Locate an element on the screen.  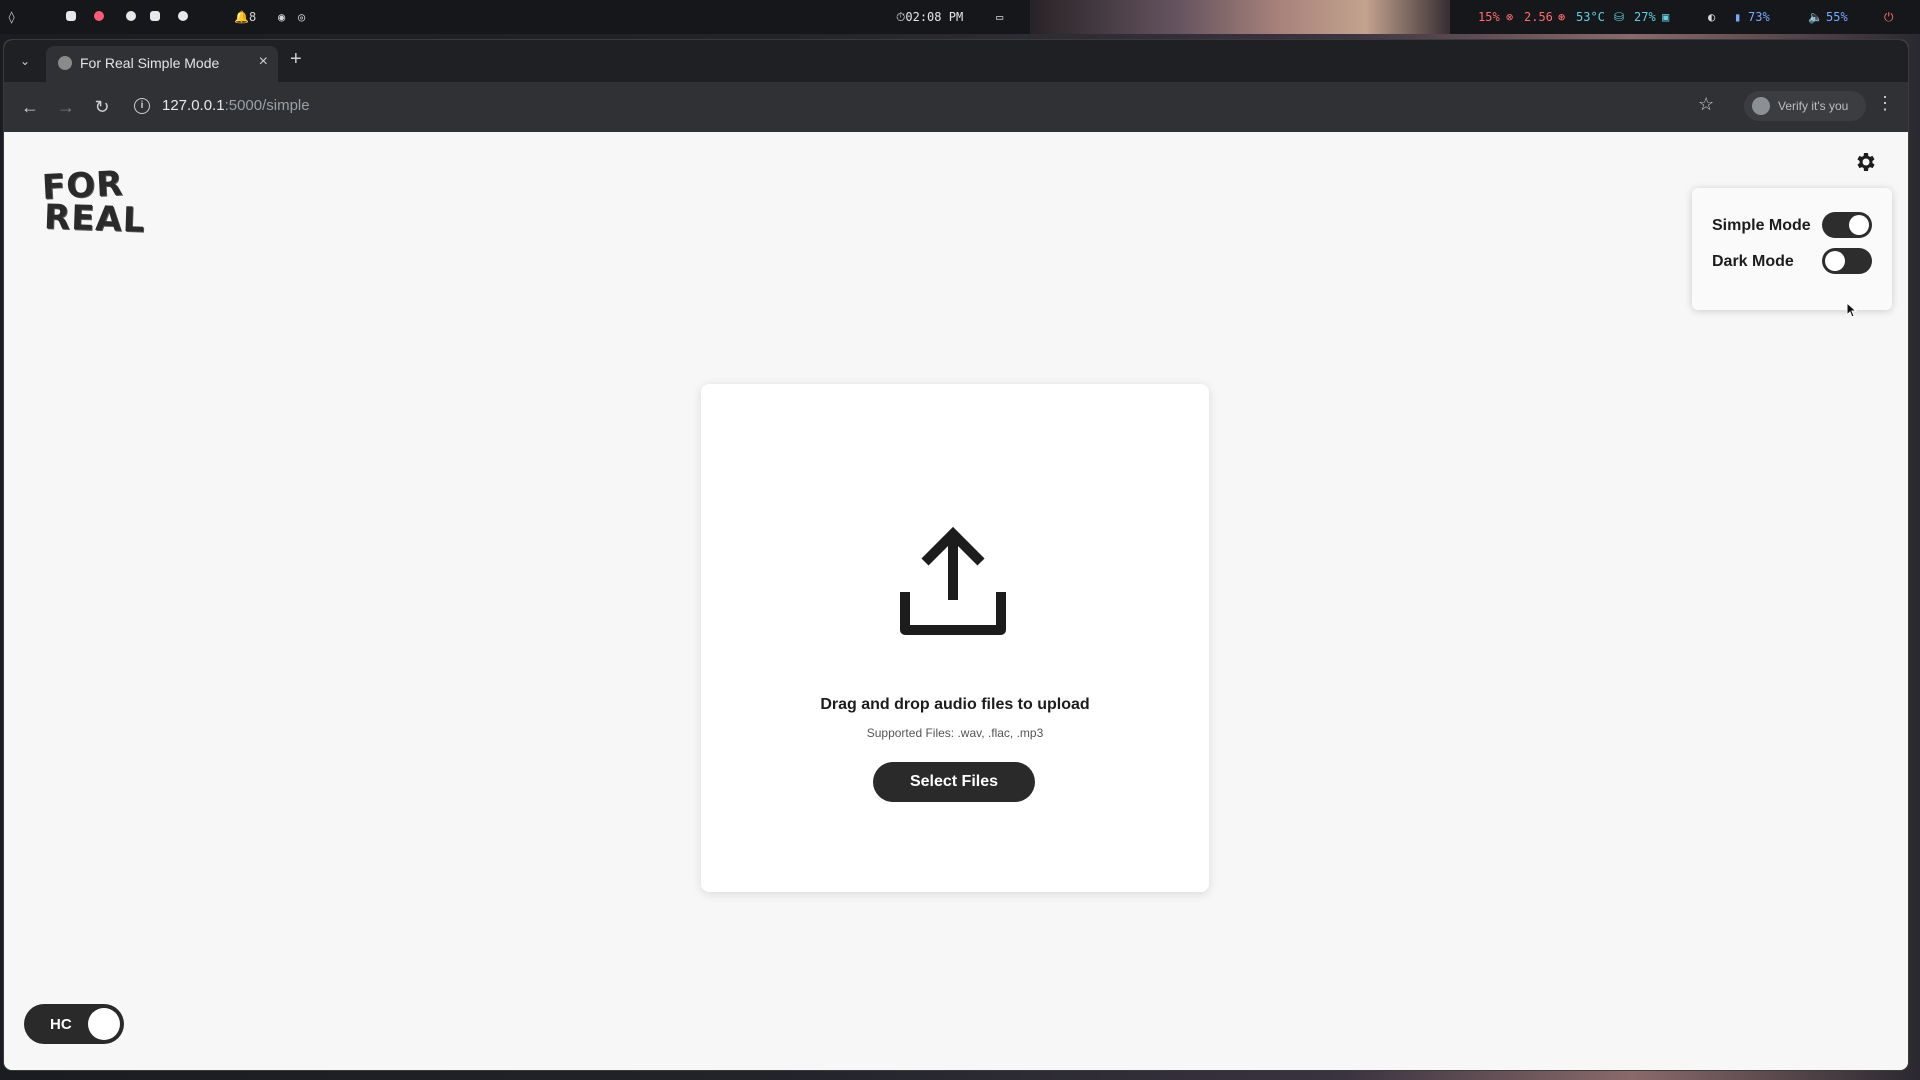
battery-level: 73% is located at coordinates (1759, 17).